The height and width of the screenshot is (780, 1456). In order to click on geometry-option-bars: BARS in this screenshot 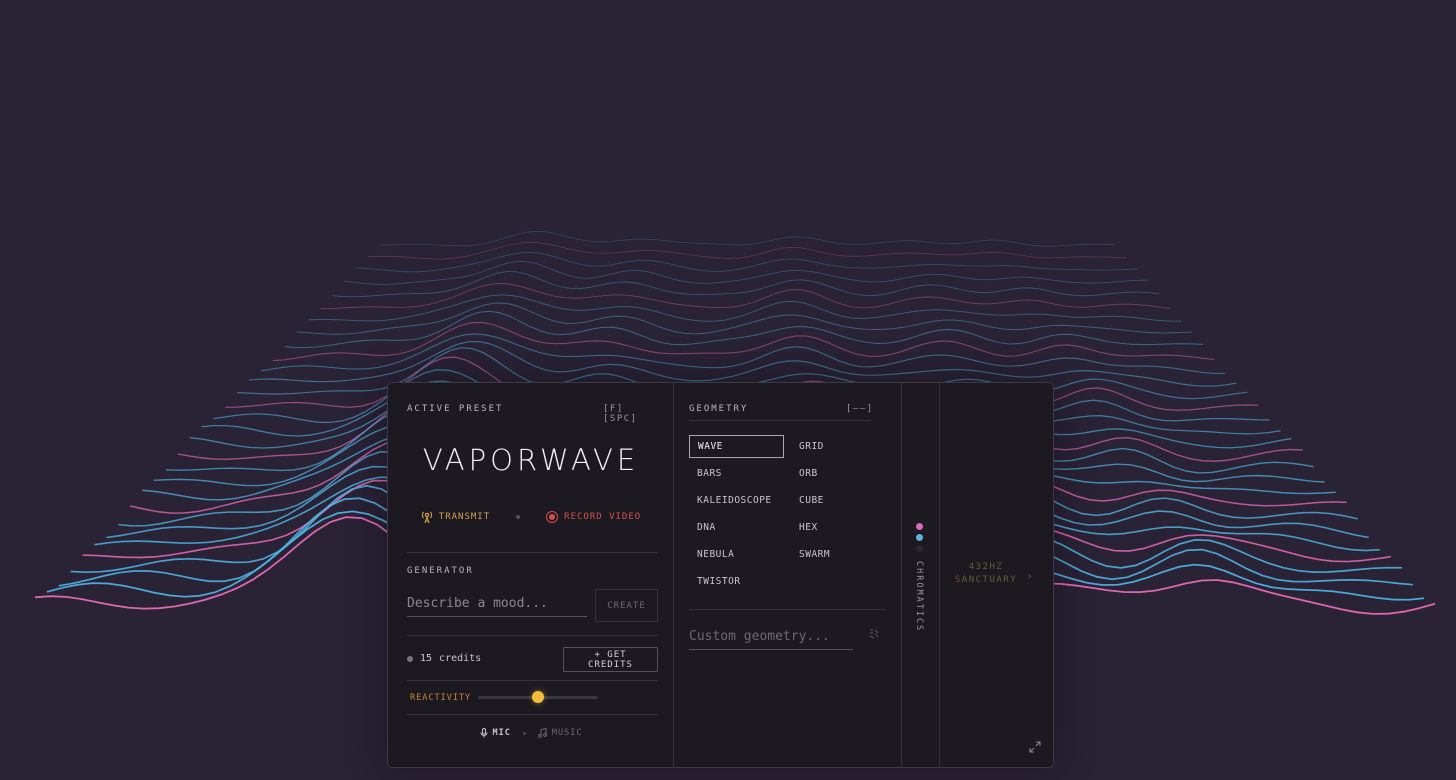, I will do `click(736, 473)`.